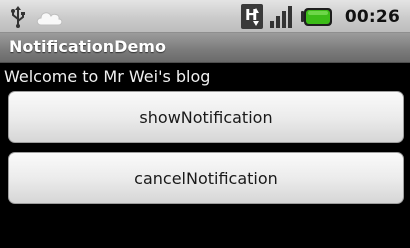 This screenshot has width=410, height=248. I want to click on hsdpa-icon: H, so click(251, 16).